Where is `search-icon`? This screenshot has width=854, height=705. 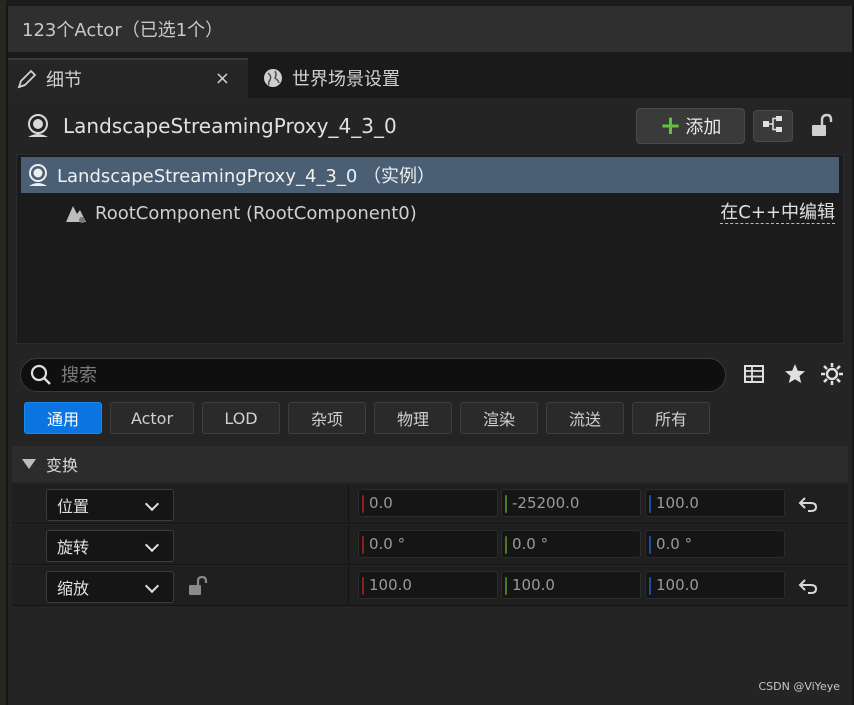
search-icon is located at coordinates (41, 375).